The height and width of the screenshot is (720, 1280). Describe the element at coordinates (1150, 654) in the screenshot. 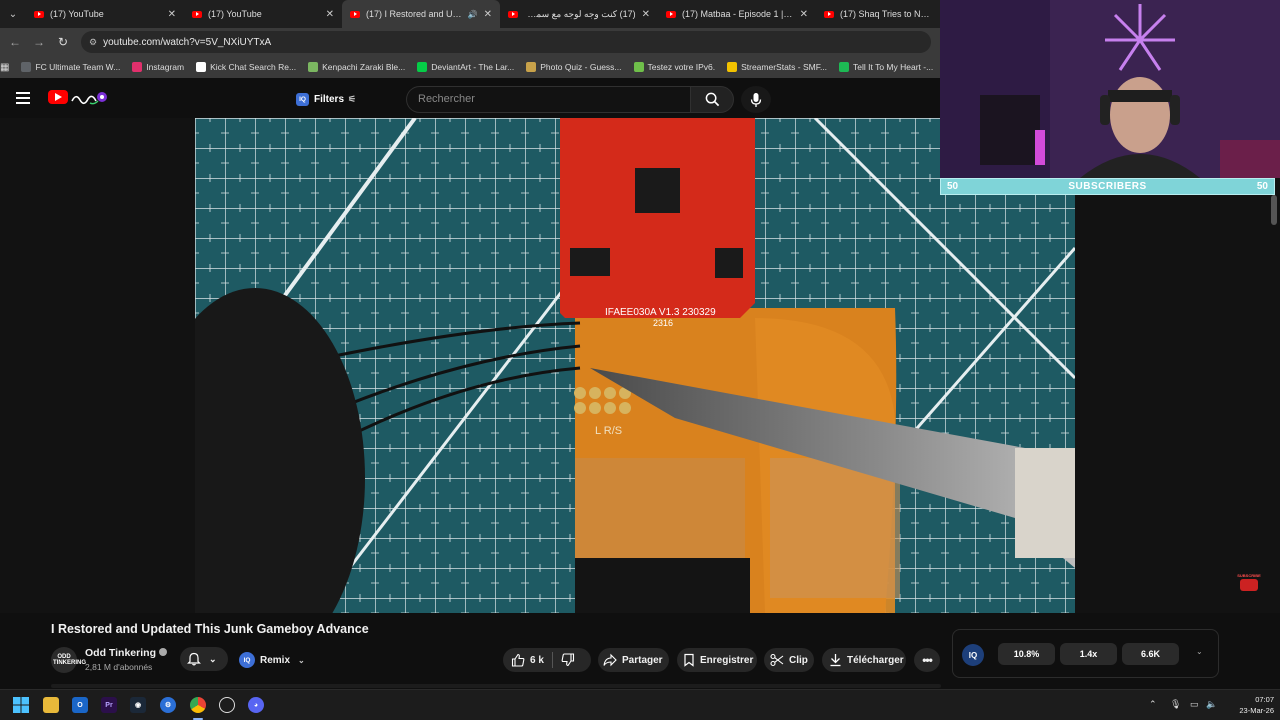

I see `iq-stat-views-per-hour: 6.6K` at that location.